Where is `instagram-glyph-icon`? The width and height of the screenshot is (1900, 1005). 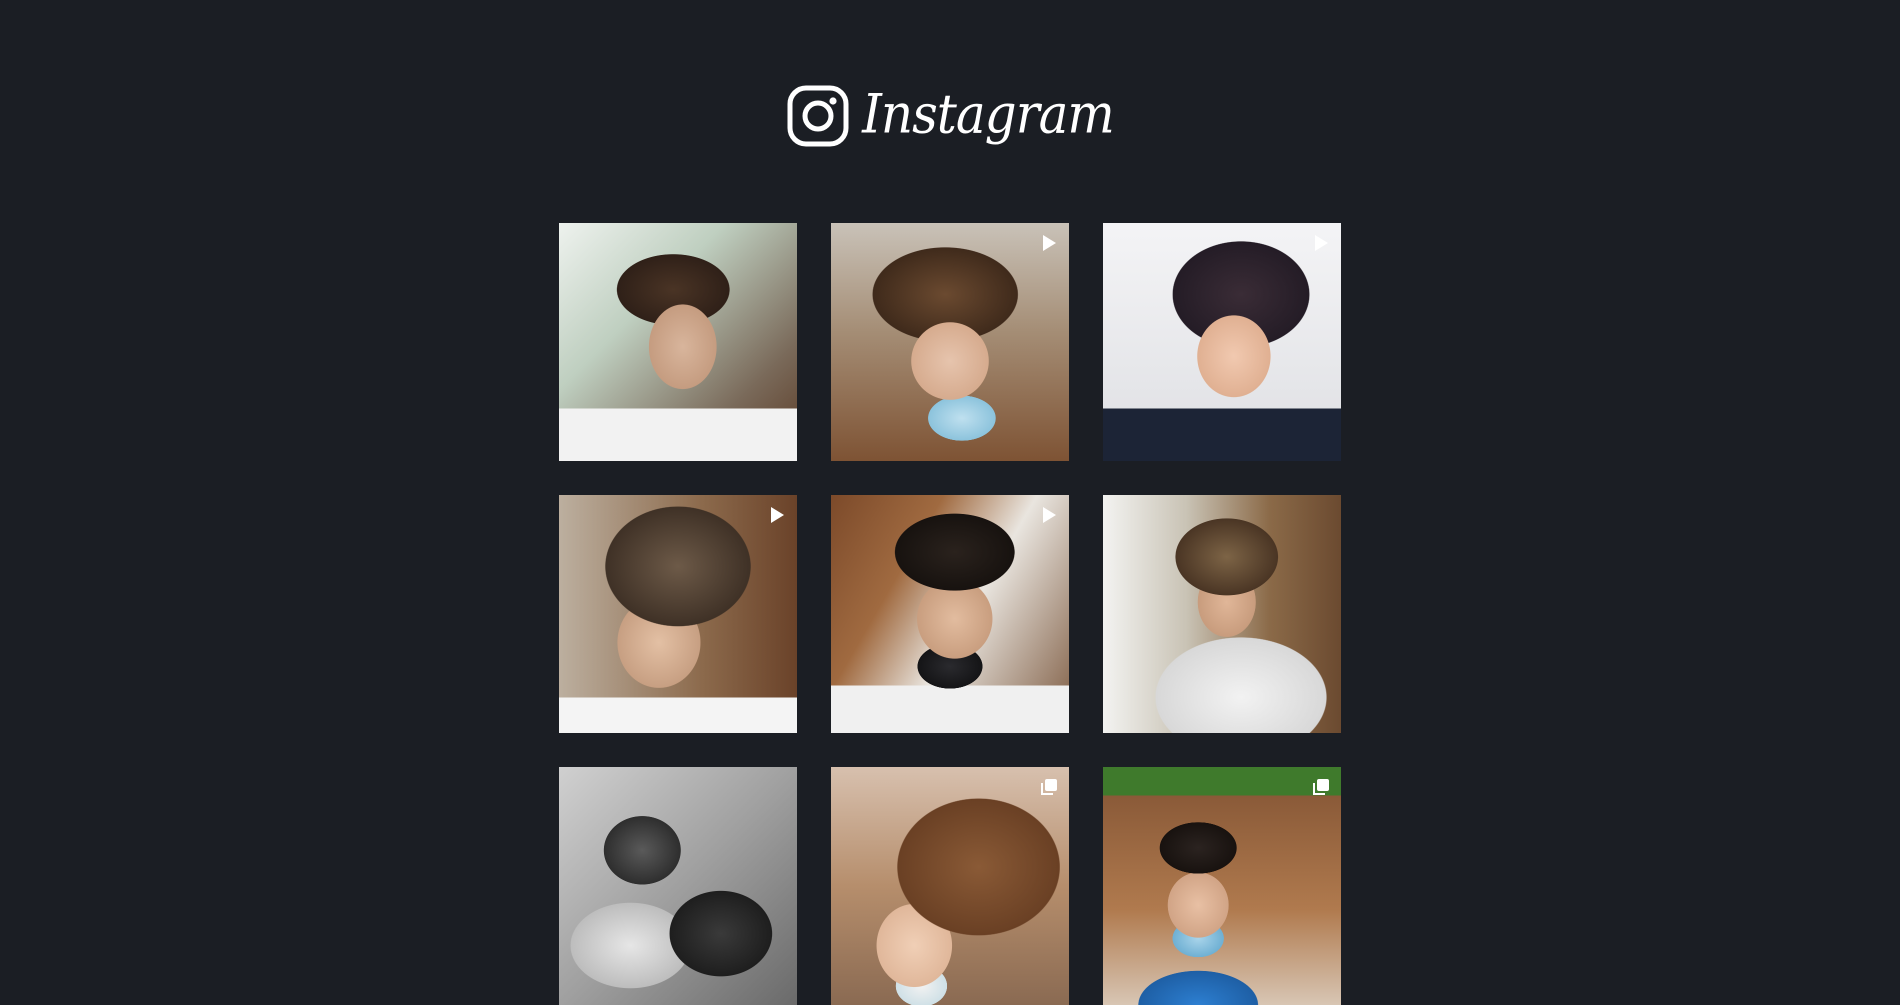
instagram-glyph-icon is located at coordinates (818, 116).